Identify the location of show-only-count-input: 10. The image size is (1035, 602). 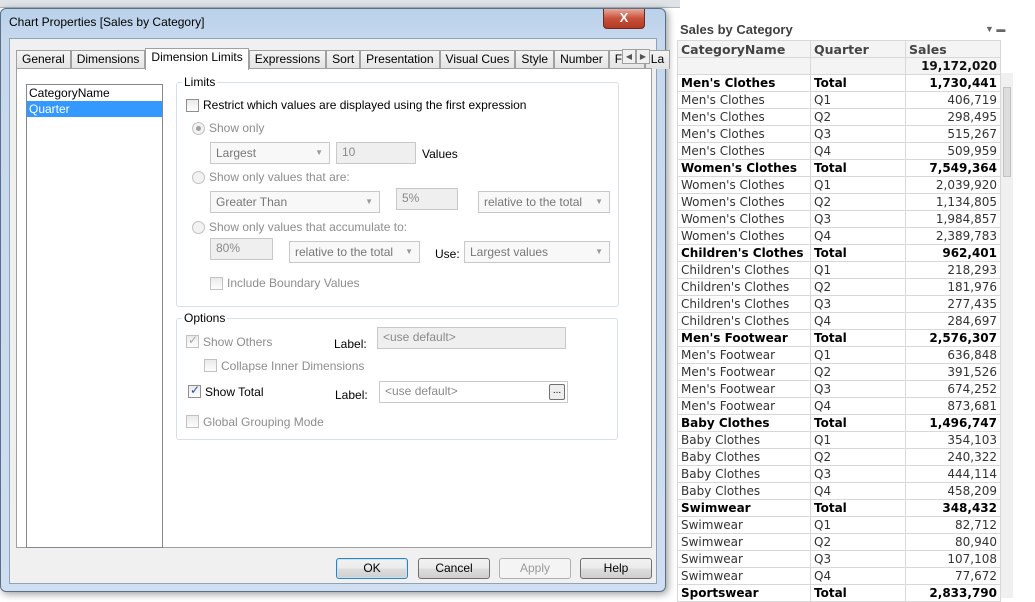
(376, 153).